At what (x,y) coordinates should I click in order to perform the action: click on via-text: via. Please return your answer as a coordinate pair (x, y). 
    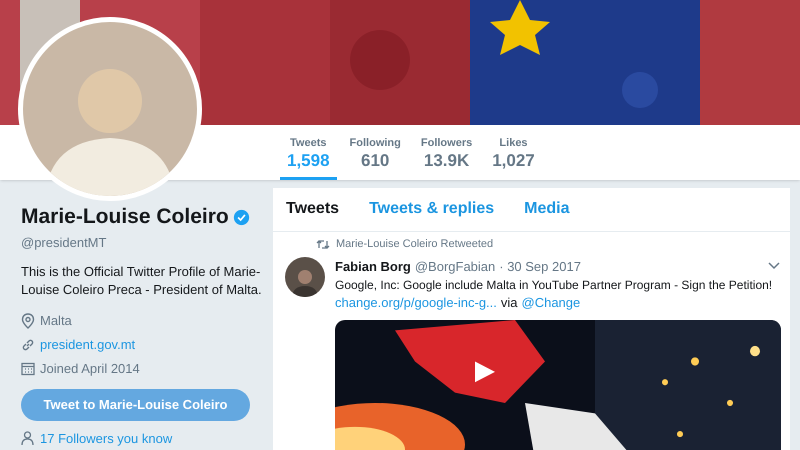
    Looking at the image, I should click on (509, 303).